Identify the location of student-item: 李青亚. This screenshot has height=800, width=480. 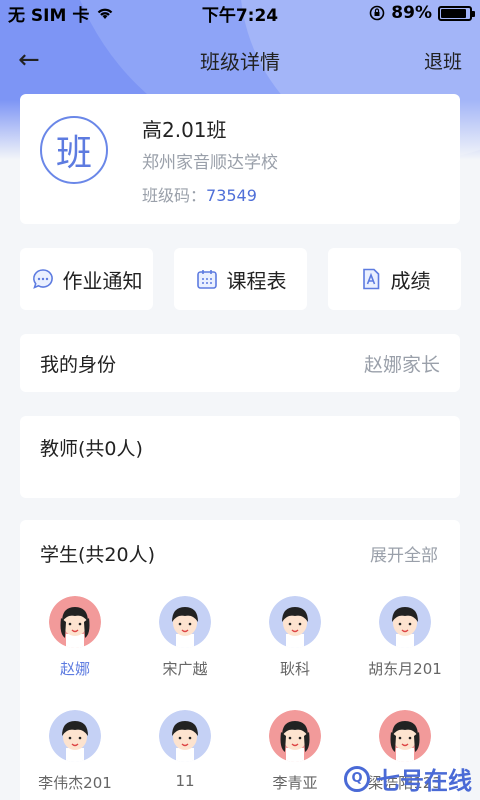
(295, 751).